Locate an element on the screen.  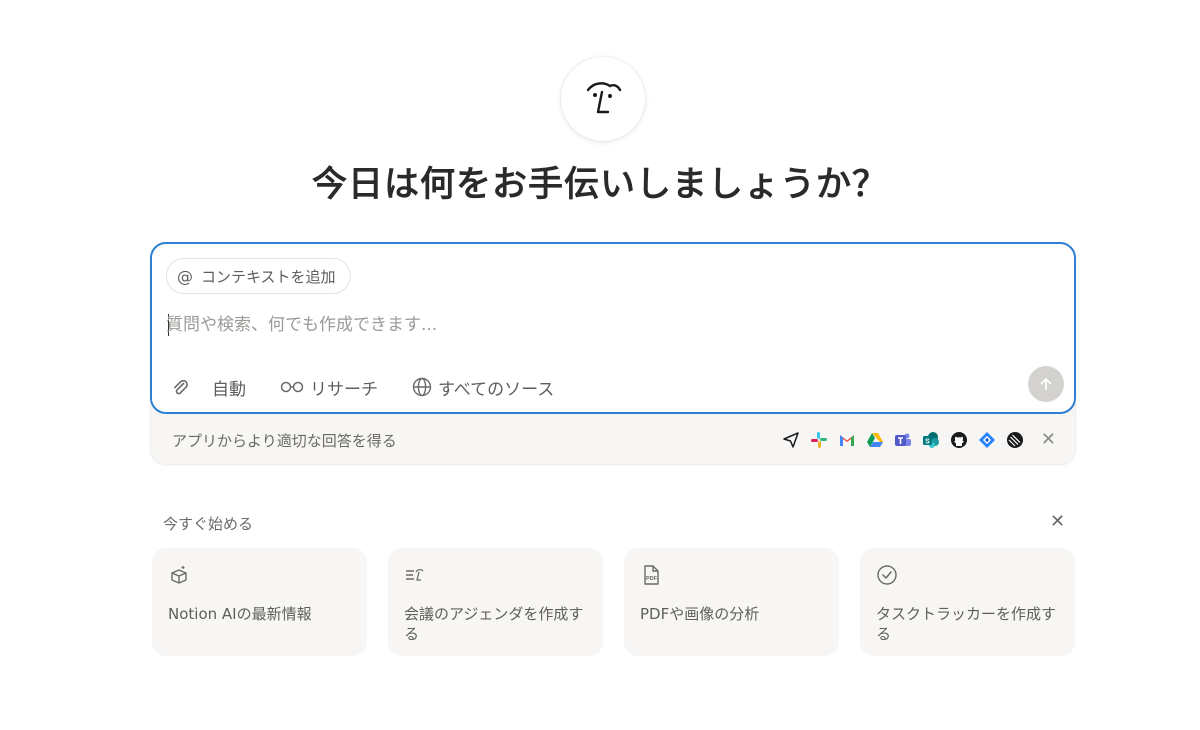
all-sources-label: すべてのソース is located at coordinates (496, 389).